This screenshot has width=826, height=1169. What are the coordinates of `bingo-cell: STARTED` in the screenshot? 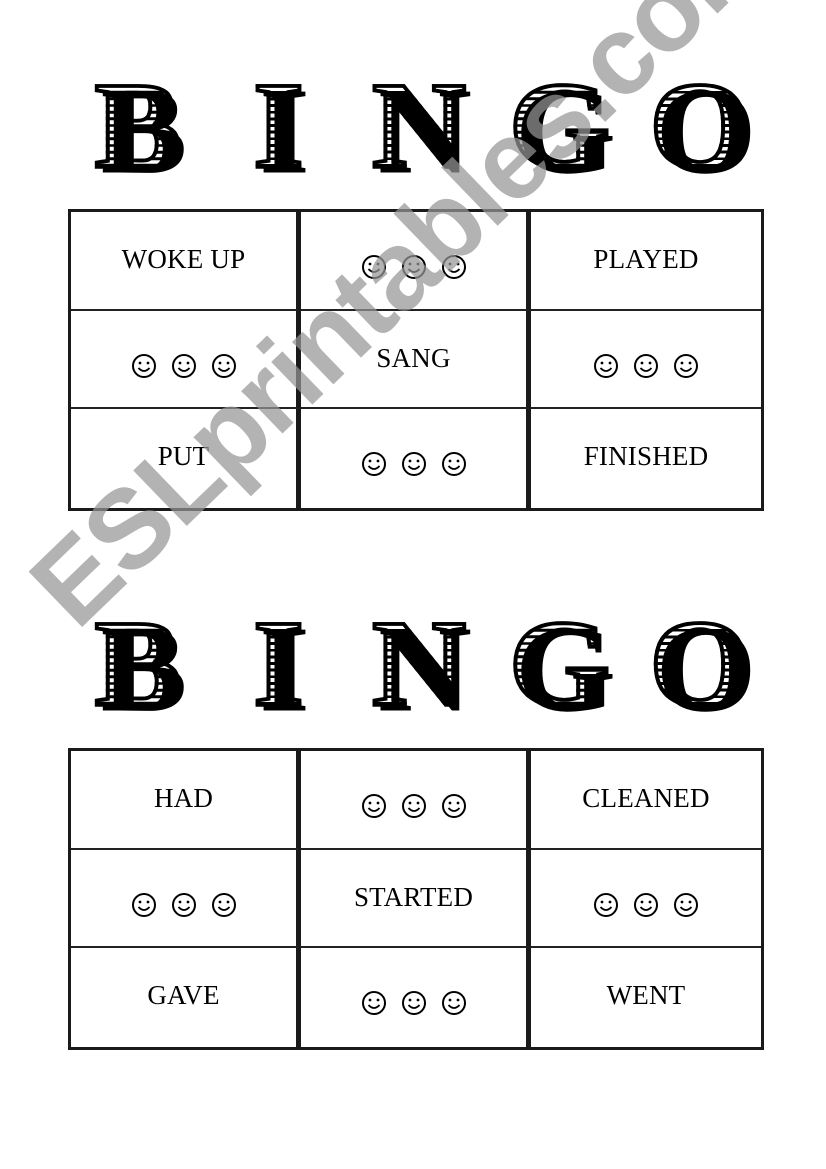 It's located at (416, 899).